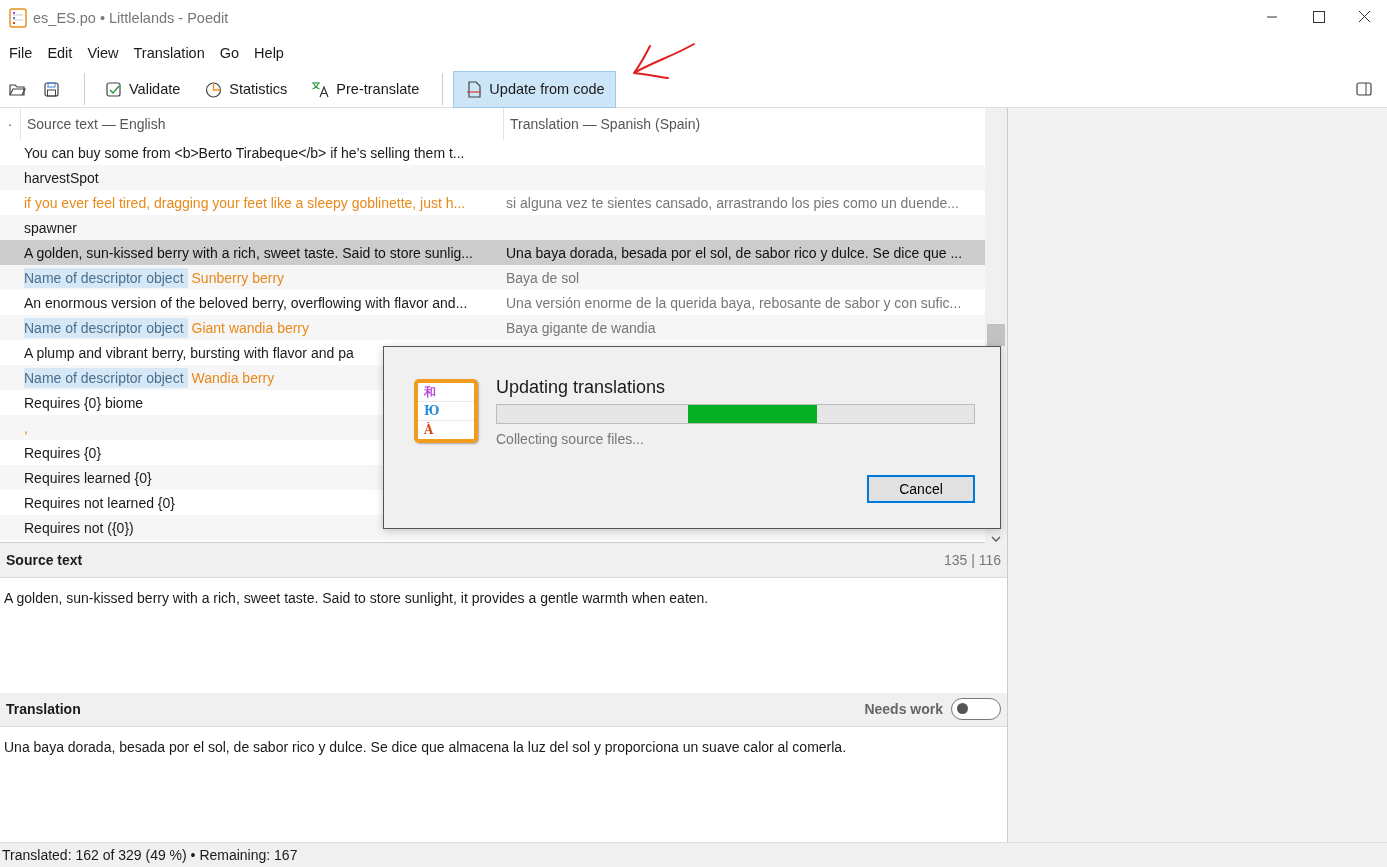 The image size is (1387, 867). What do you see at coordinates (581, 327) in the screenshot?
I see `translation-cell: Baya gigante de wandia` at bounding box center [581, 327].